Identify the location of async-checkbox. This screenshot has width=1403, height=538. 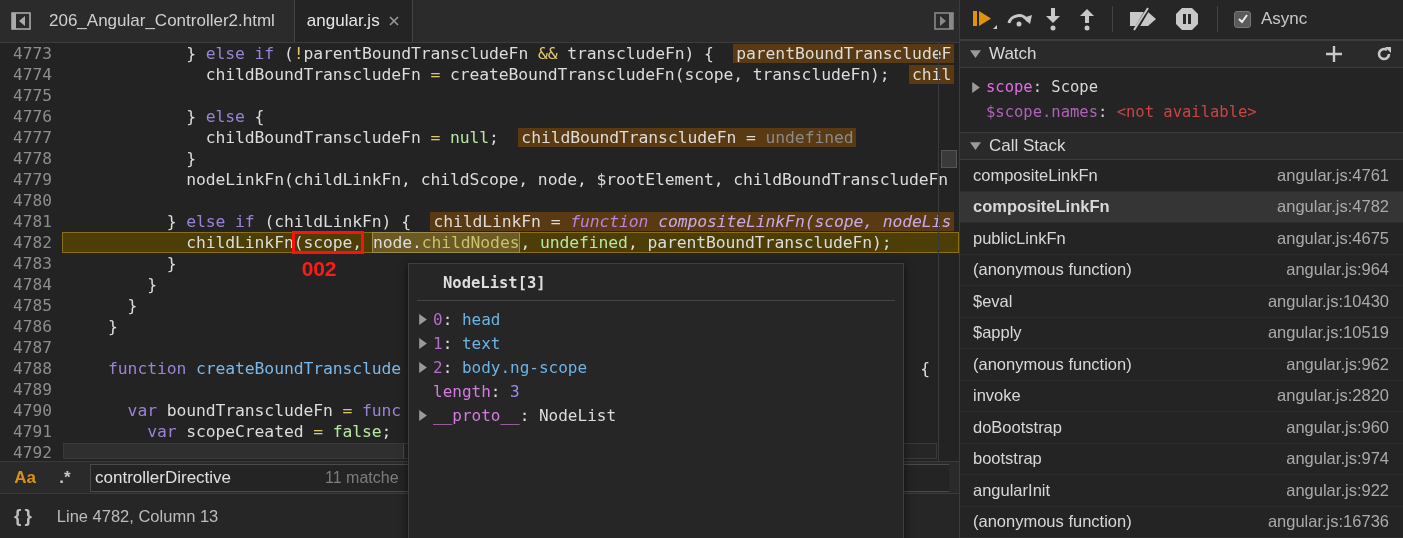
(1242, 19).